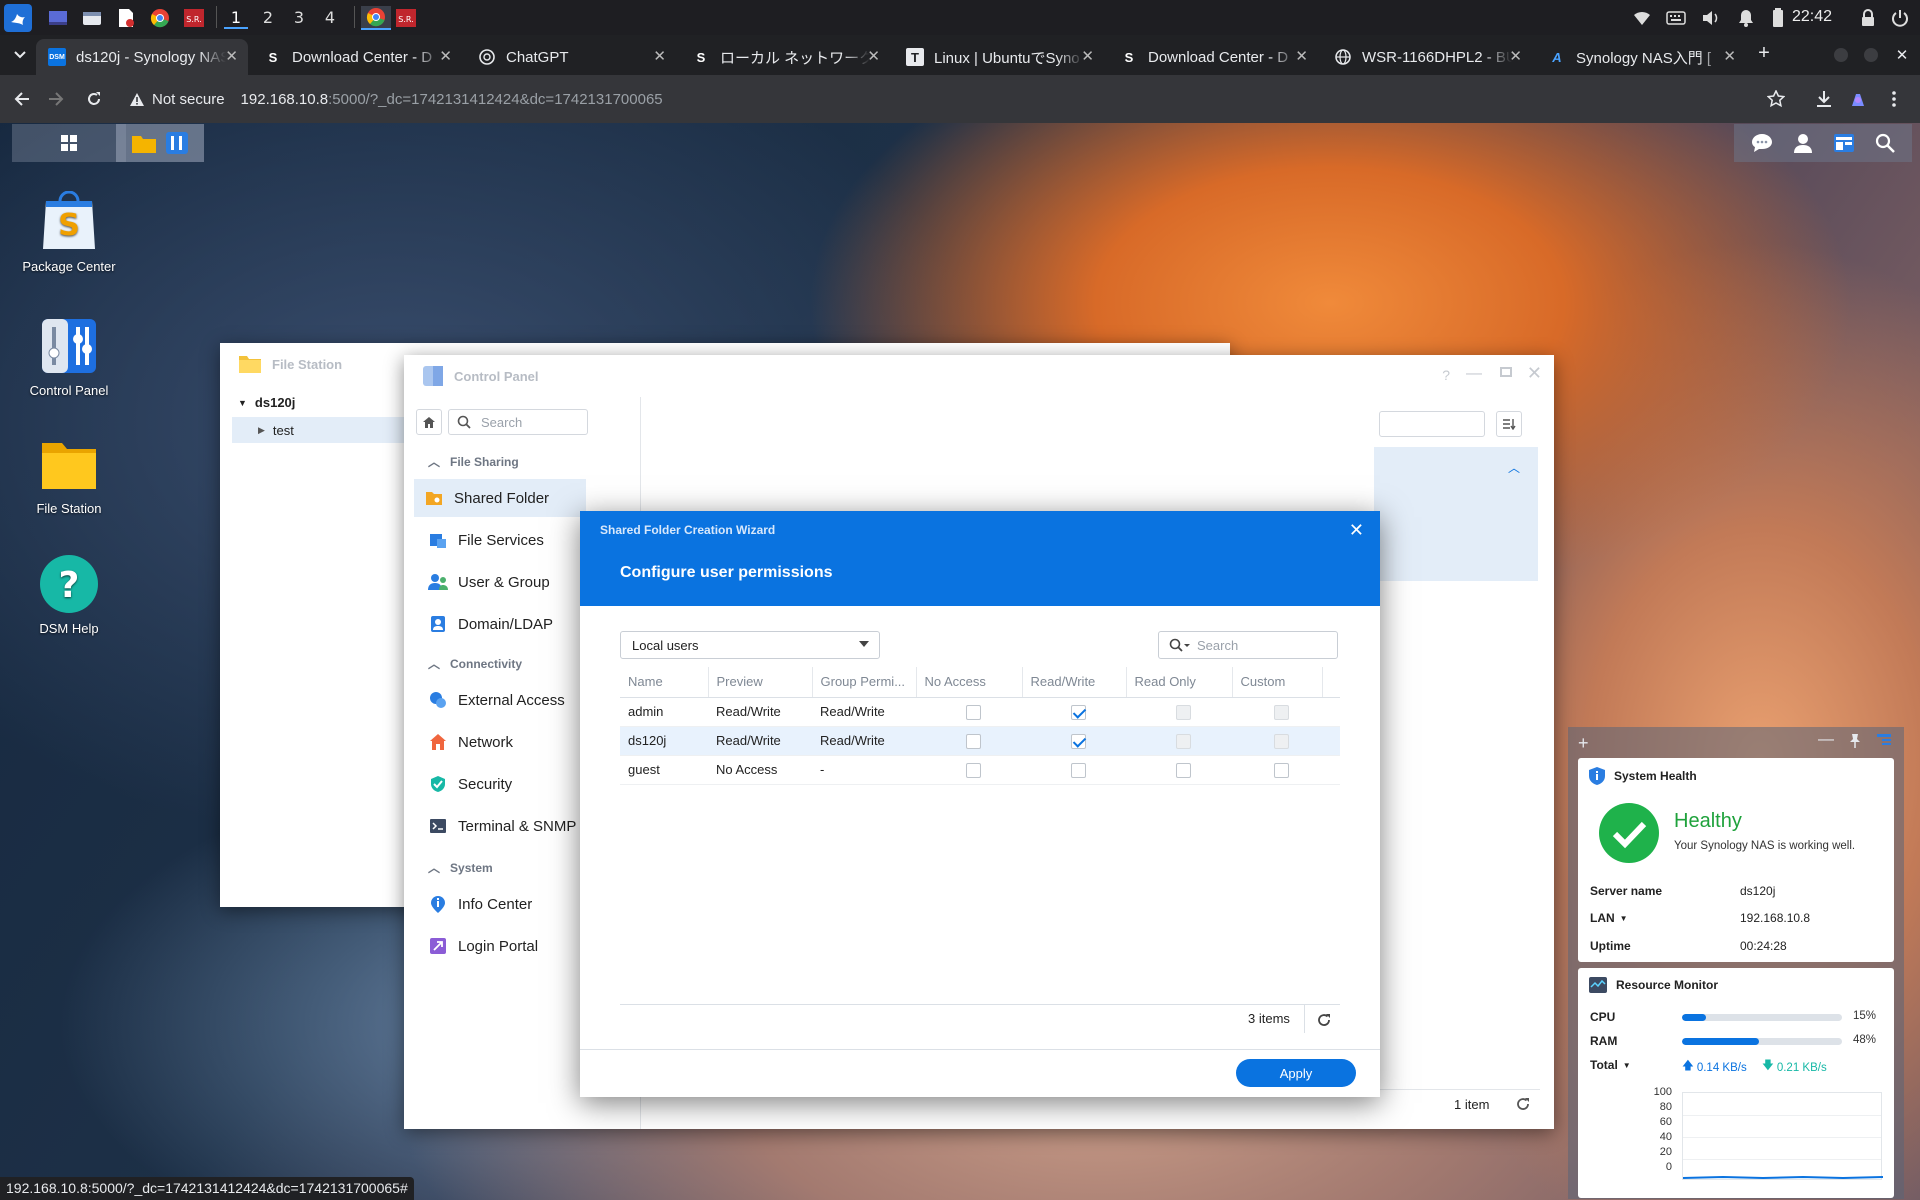  What do you see at coordinates (1446, 375) in the screenshot?
I see `help-question-icon: ?` at bounding box center [1446, 375].